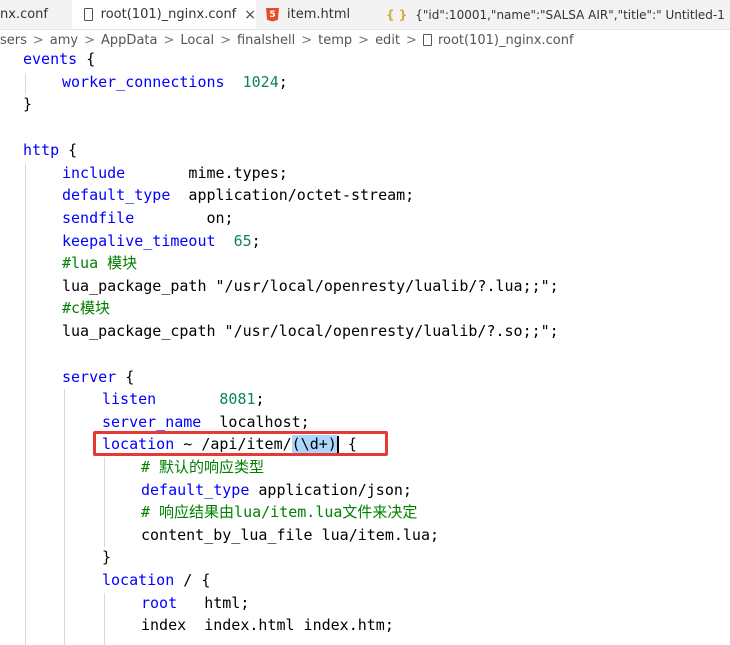 The image size is (730, 645). What do you see at coordinates (139, 241) in the screenshot?
I see `keyword-token: keepalive_timeout` at bounding box center [139, 241].